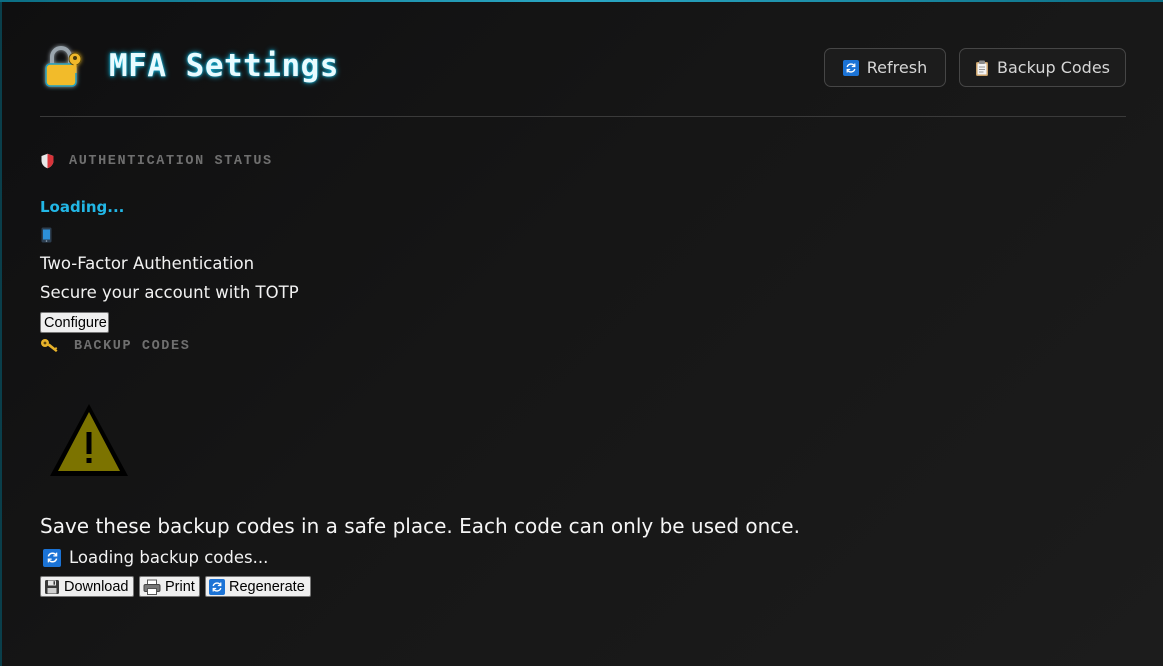  I want to click on configure-button: Configure, so click(74, 322).